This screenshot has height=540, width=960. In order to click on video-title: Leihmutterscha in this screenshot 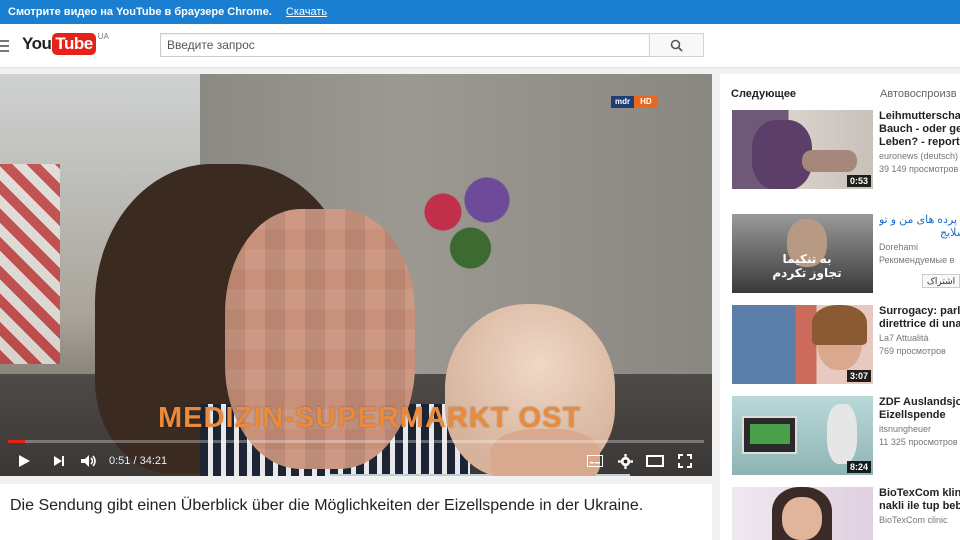, I will do `click(919, 116)`.